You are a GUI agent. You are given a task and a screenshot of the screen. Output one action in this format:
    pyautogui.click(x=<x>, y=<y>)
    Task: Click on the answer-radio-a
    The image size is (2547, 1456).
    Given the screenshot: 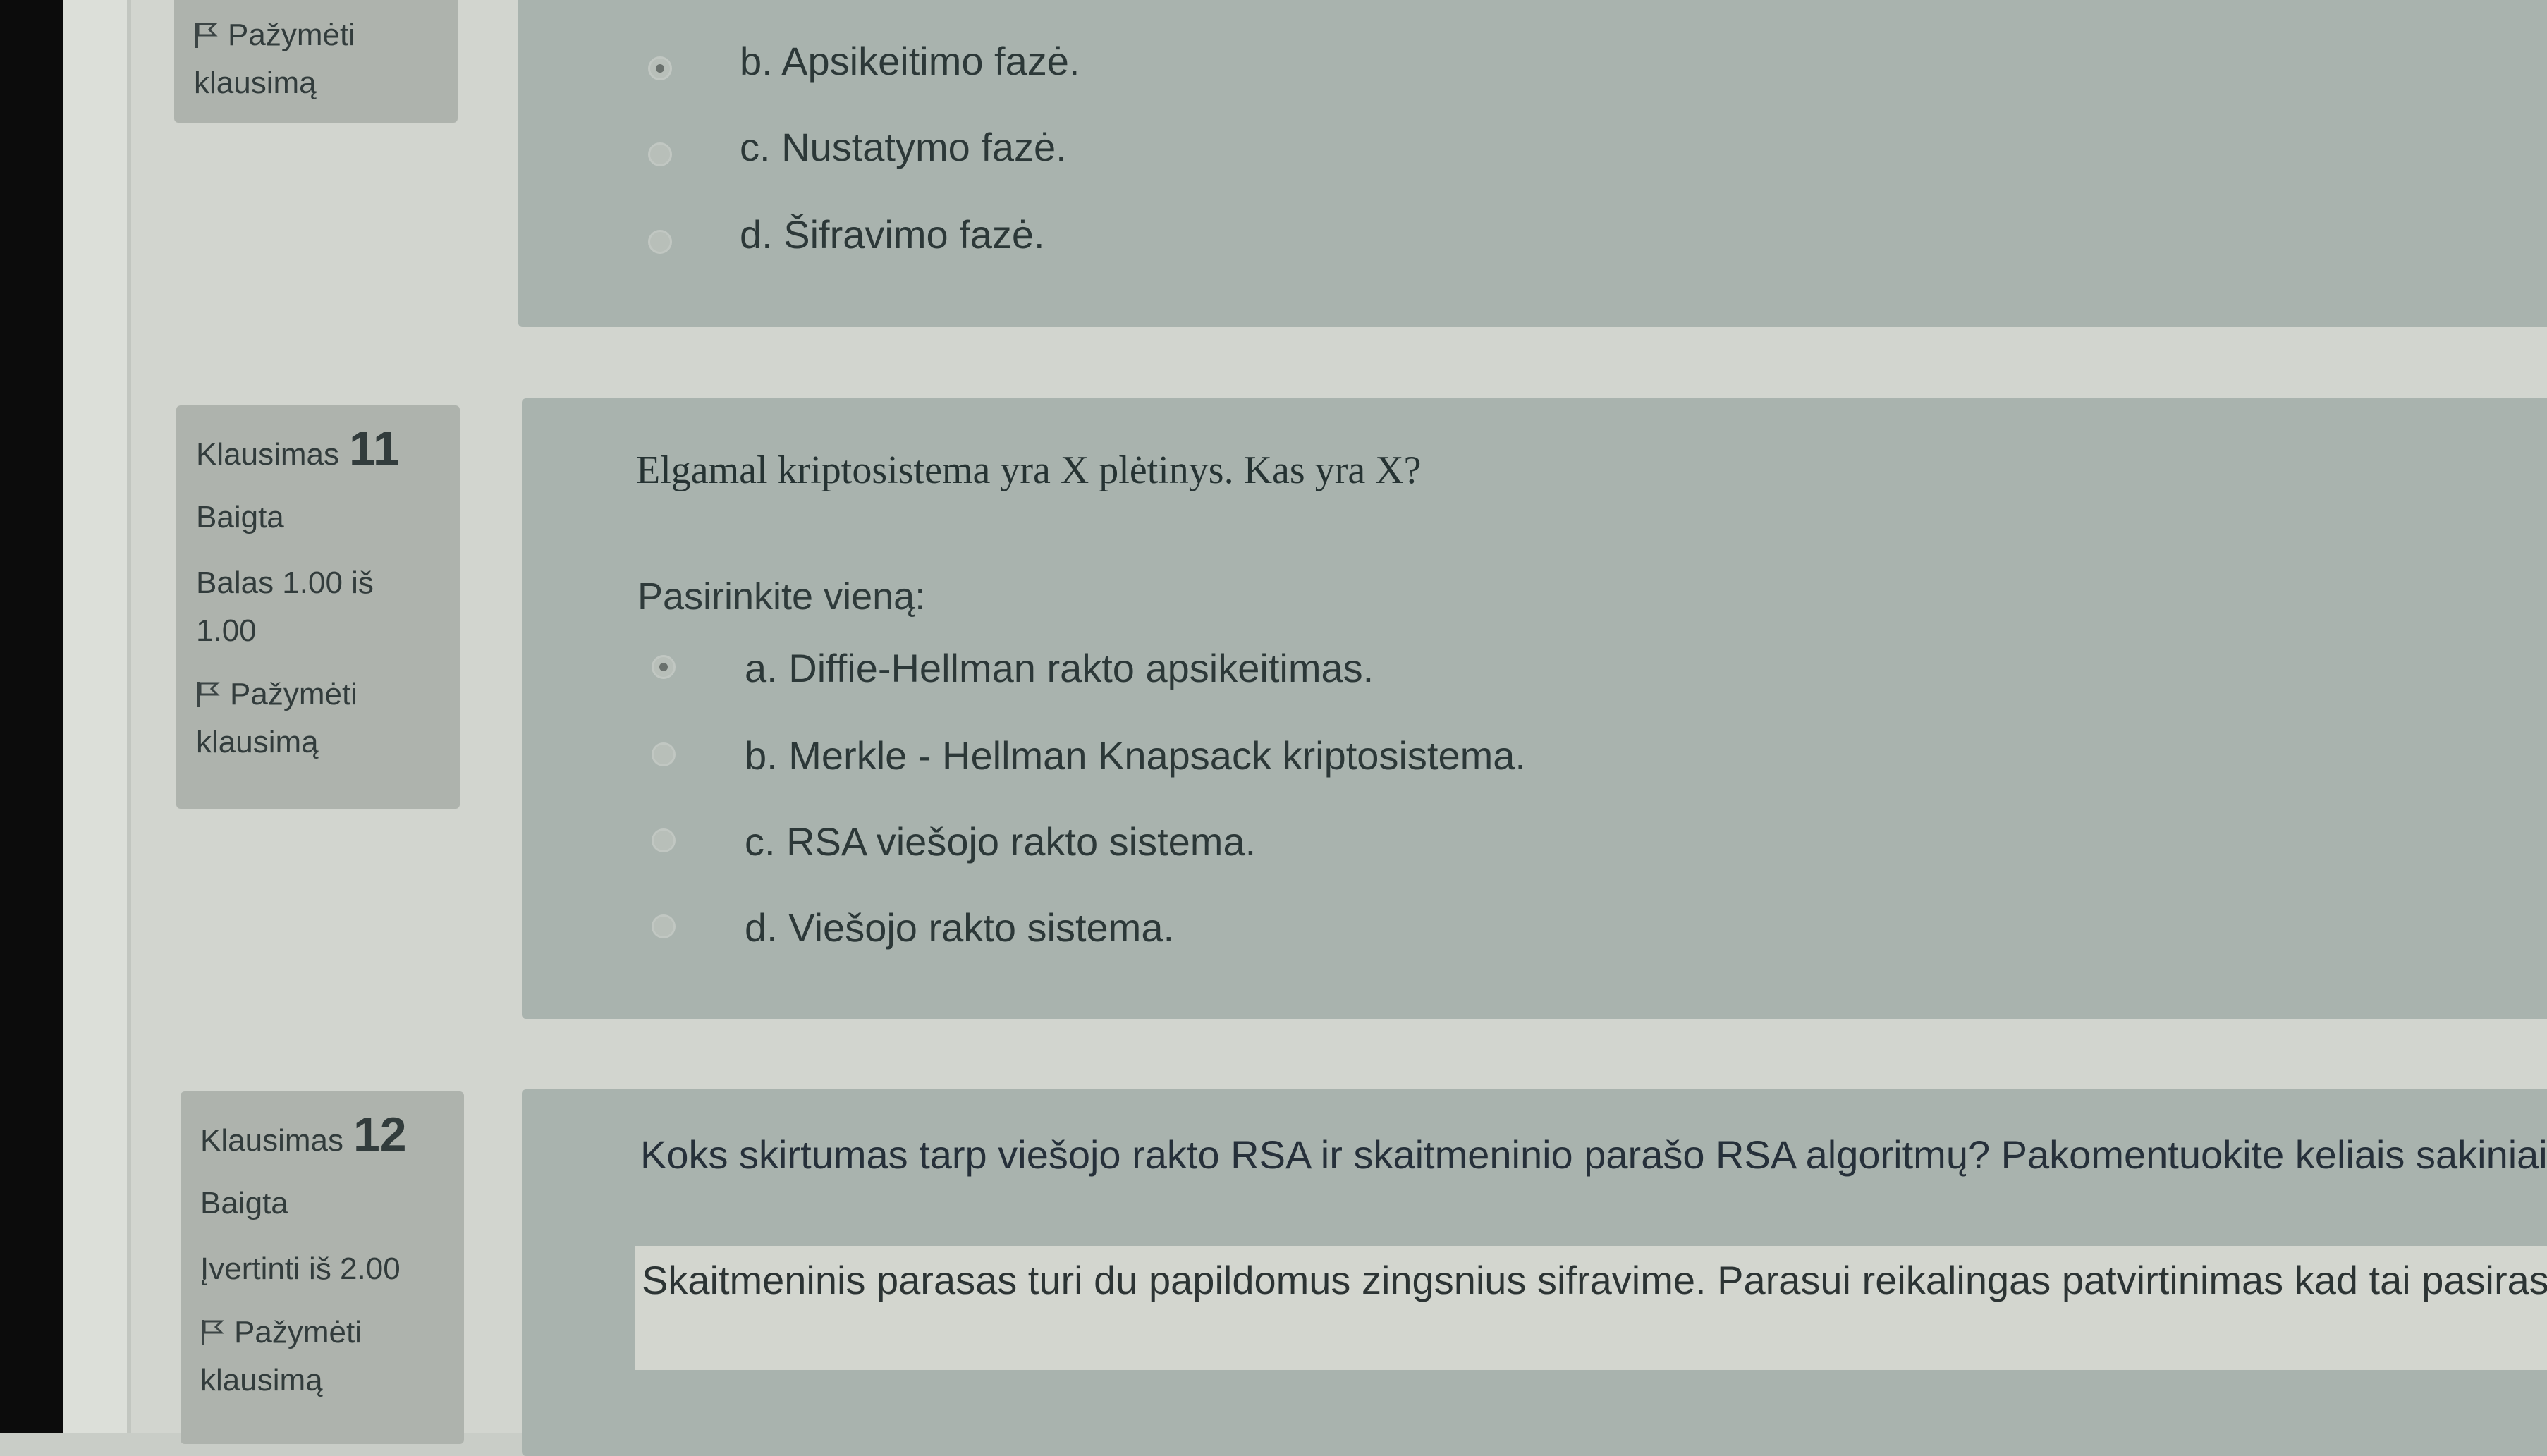 What is the action you would take?
    pyautogui.click(x=664, y=667)
    